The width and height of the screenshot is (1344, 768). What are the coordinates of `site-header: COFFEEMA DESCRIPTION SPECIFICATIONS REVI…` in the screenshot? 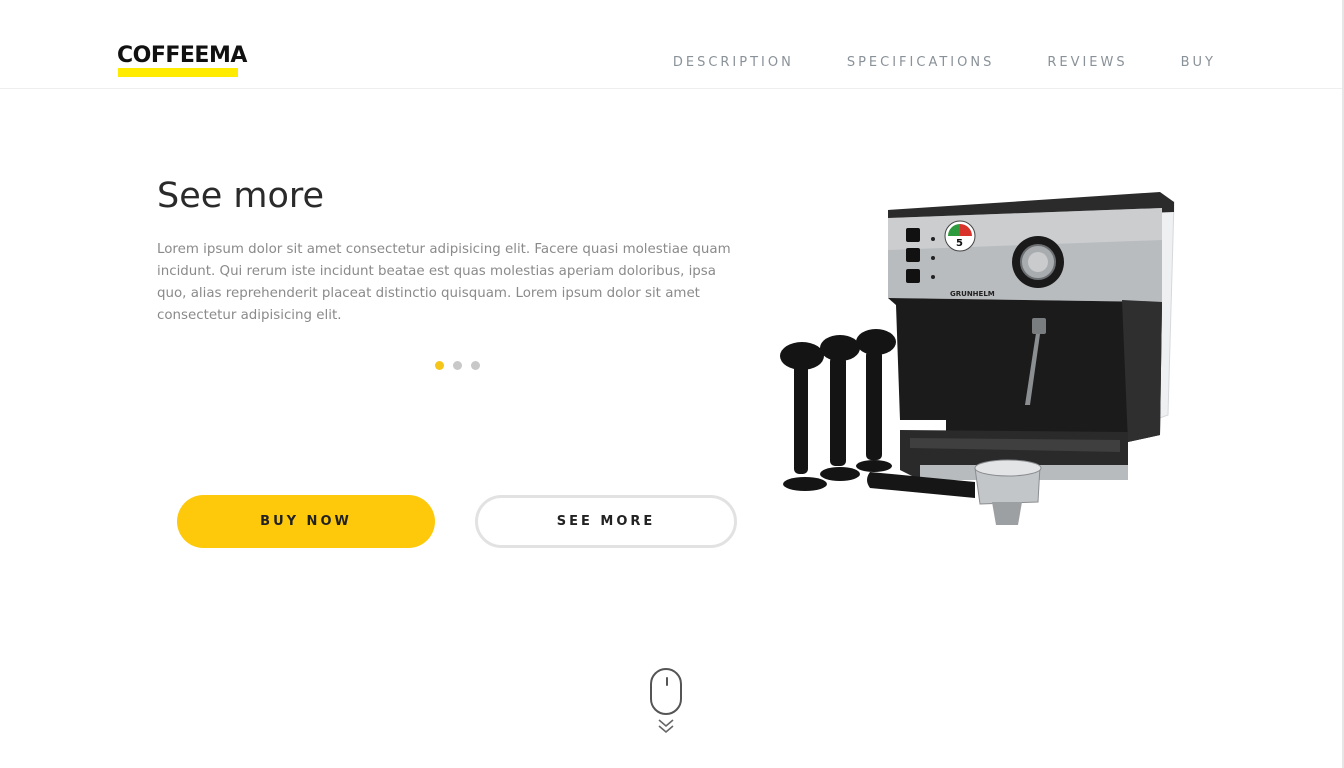 It's located at (672, 44).